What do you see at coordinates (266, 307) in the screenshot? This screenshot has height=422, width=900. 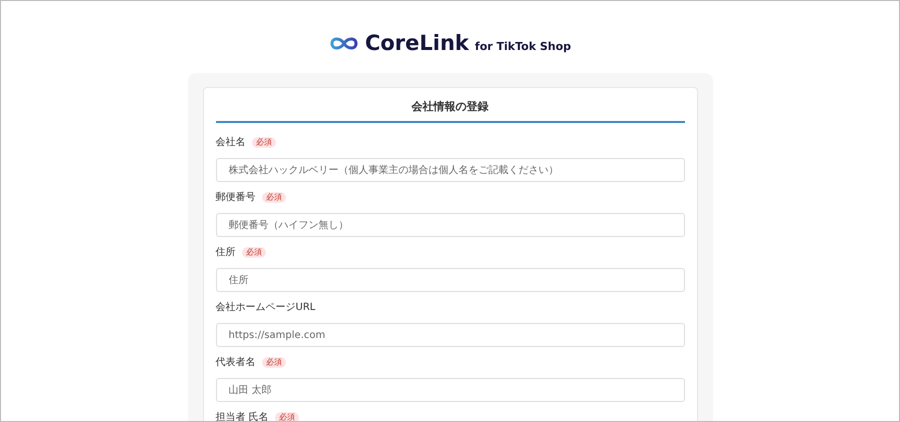 I see `field-label: 会社ホームページURL` at bounding box center [266, 307].